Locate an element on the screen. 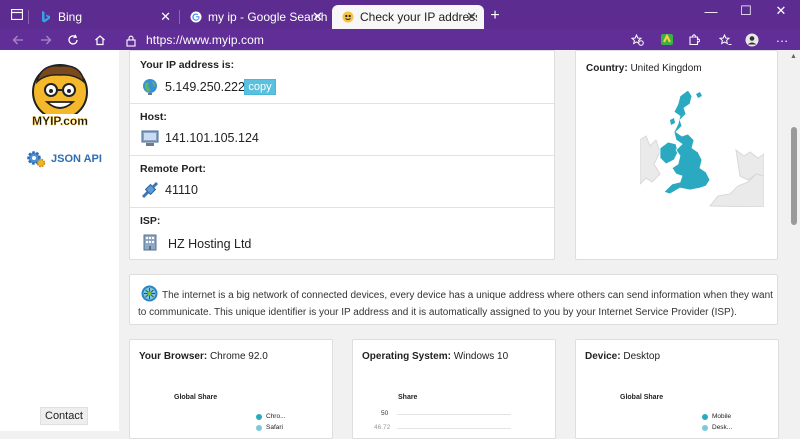 Image resolution: width=800 pixels, height=439 pixels. sidebar: MYIP.com JSON API Contact is located at coordinates (59, 240).